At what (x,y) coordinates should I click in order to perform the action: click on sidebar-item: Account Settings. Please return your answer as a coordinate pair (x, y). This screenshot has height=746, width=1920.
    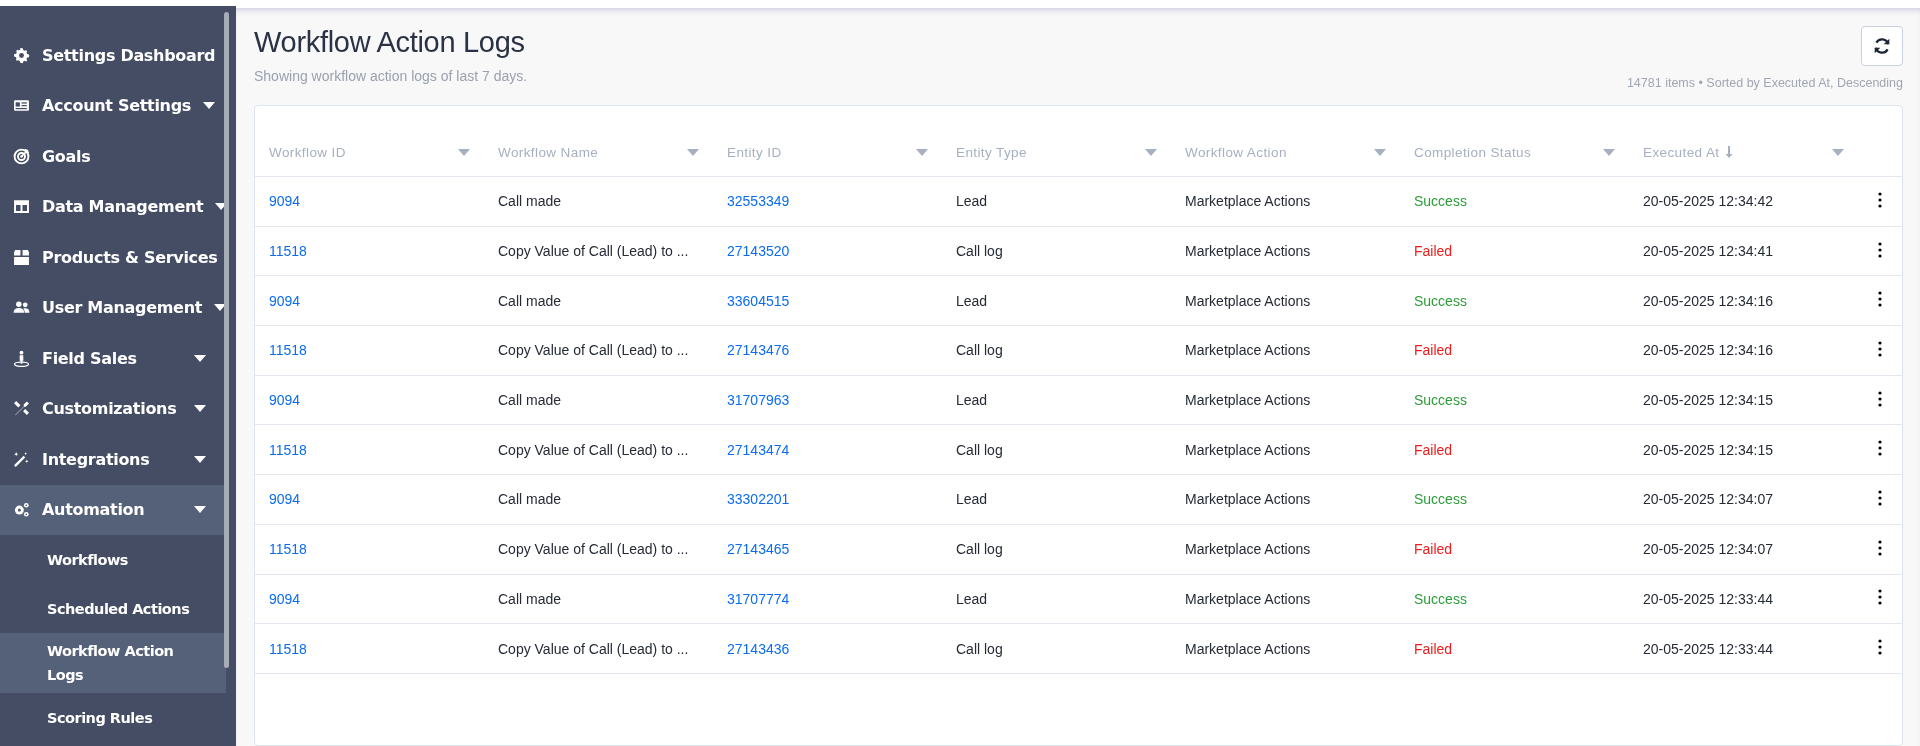
    Looking at the image, I should click on (113, 105).